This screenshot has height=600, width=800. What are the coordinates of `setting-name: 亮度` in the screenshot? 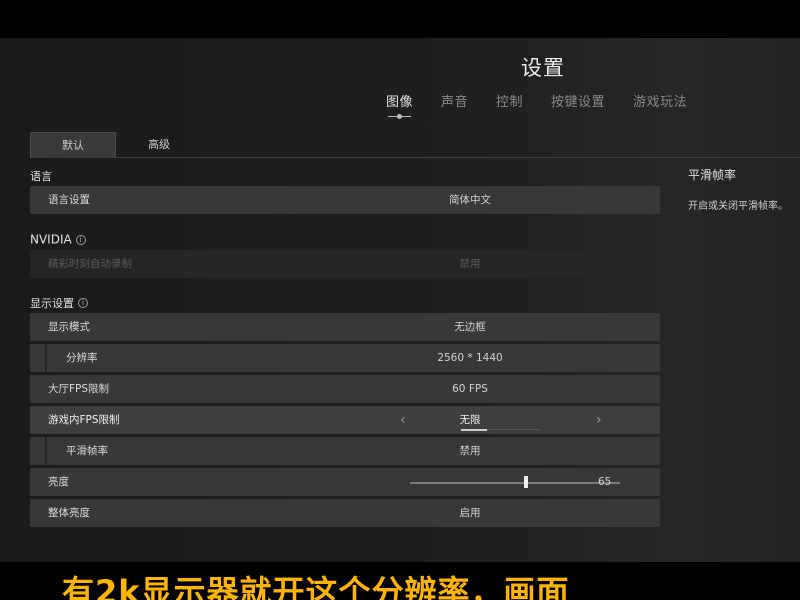 It's located at (58, 482).